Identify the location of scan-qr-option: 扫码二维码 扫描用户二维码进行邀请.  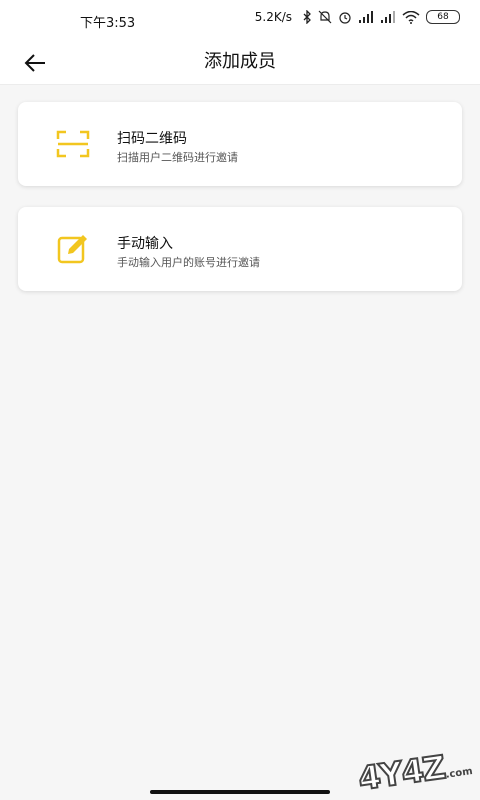
(240, 144).